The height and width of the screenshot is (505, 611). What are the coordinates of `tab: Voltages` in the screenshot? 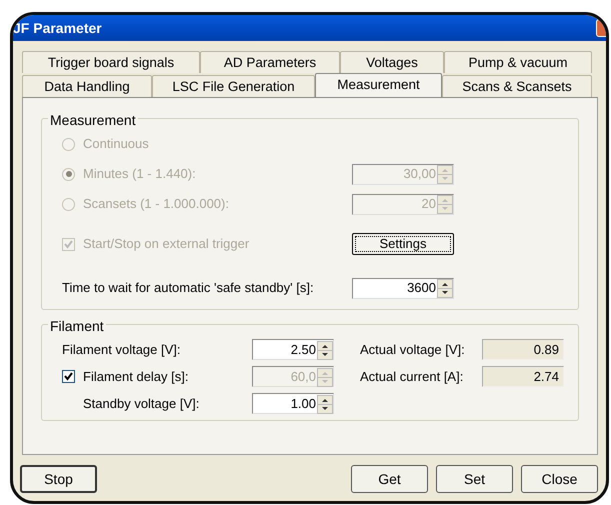 It's located at (392, 62).